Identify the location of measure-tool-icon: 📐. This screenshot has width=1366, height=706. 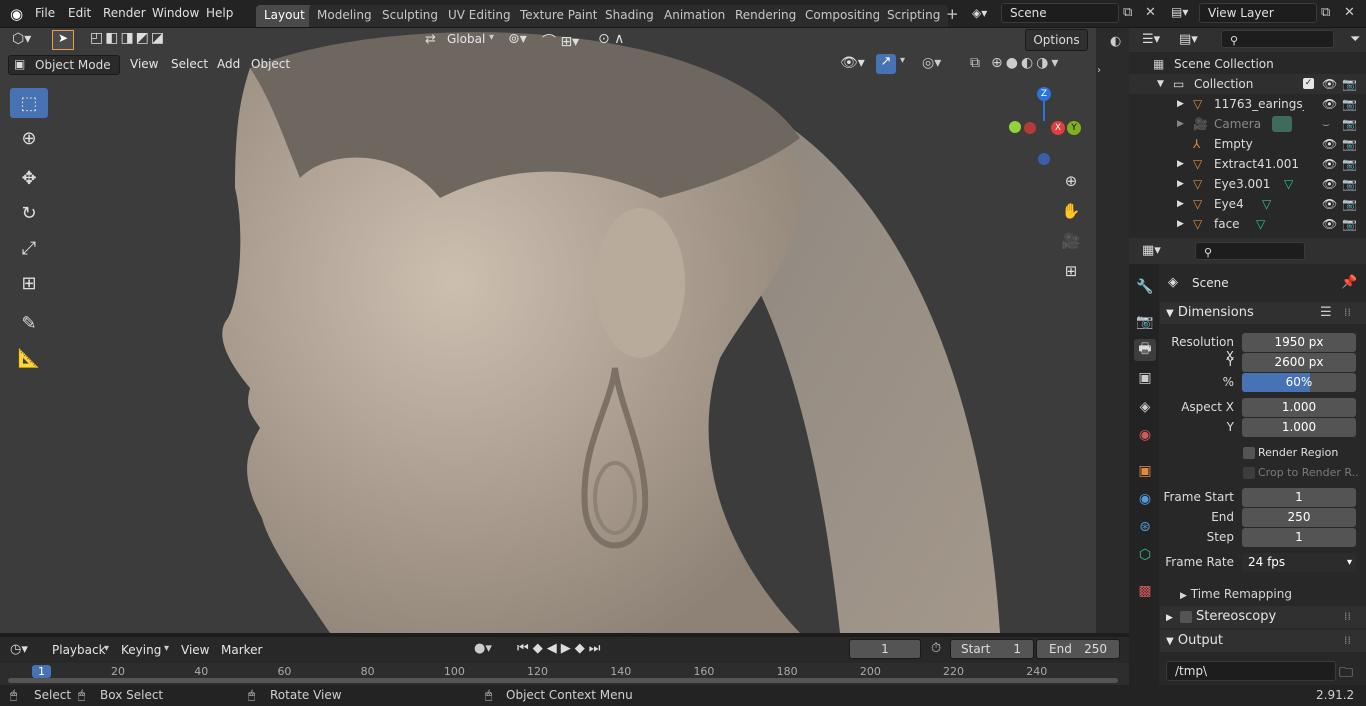
(29, 358).